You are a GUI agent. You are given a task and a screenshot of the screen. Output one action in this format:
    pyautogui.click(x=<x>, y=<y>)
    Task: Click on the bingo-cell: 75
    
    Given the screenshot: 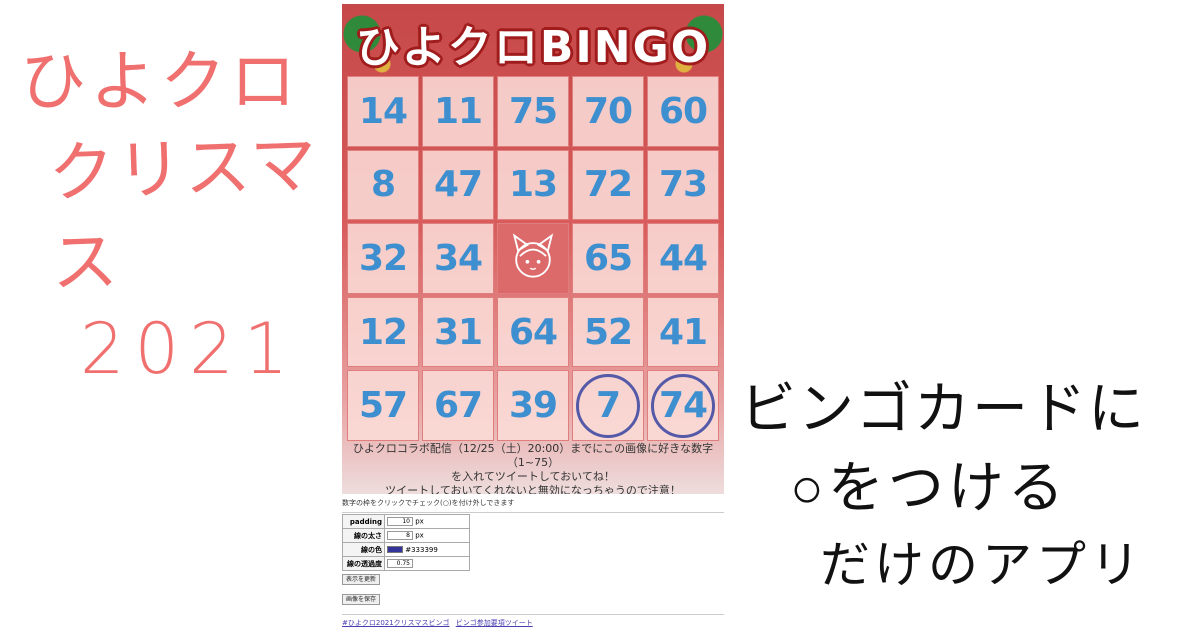 What is the action you would take?
    pyautogui.click(x=533, y=111)
    